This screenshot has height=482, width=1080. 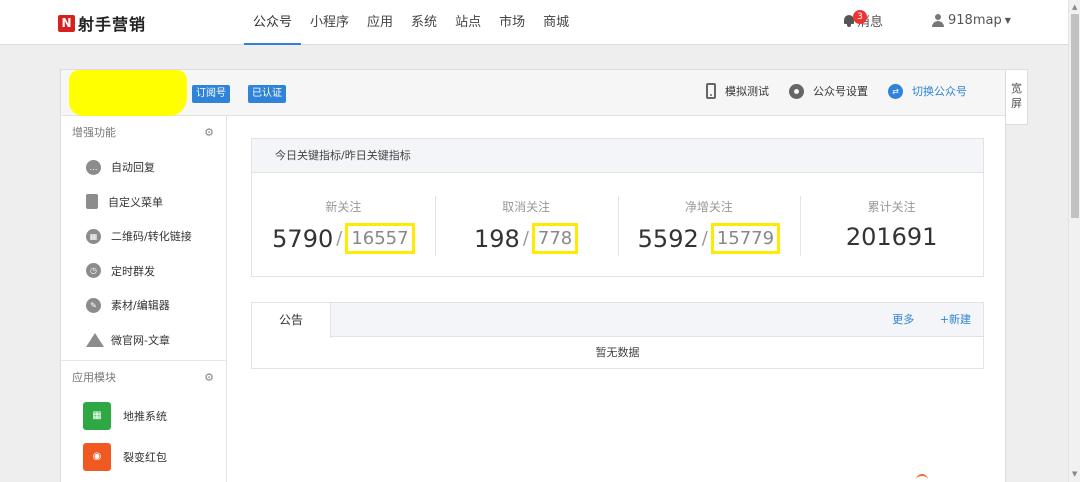 I want to click on scroll-down-icon: ▼, so click(x=1074, y=474).